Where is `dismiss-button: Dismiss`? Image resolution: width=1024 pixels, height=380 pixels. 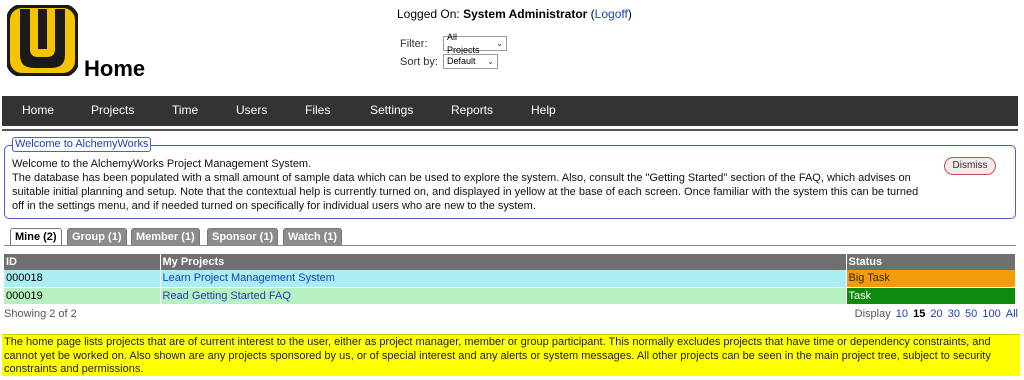
dismiss-button: Dismiss is located at coordinates (970, 166).